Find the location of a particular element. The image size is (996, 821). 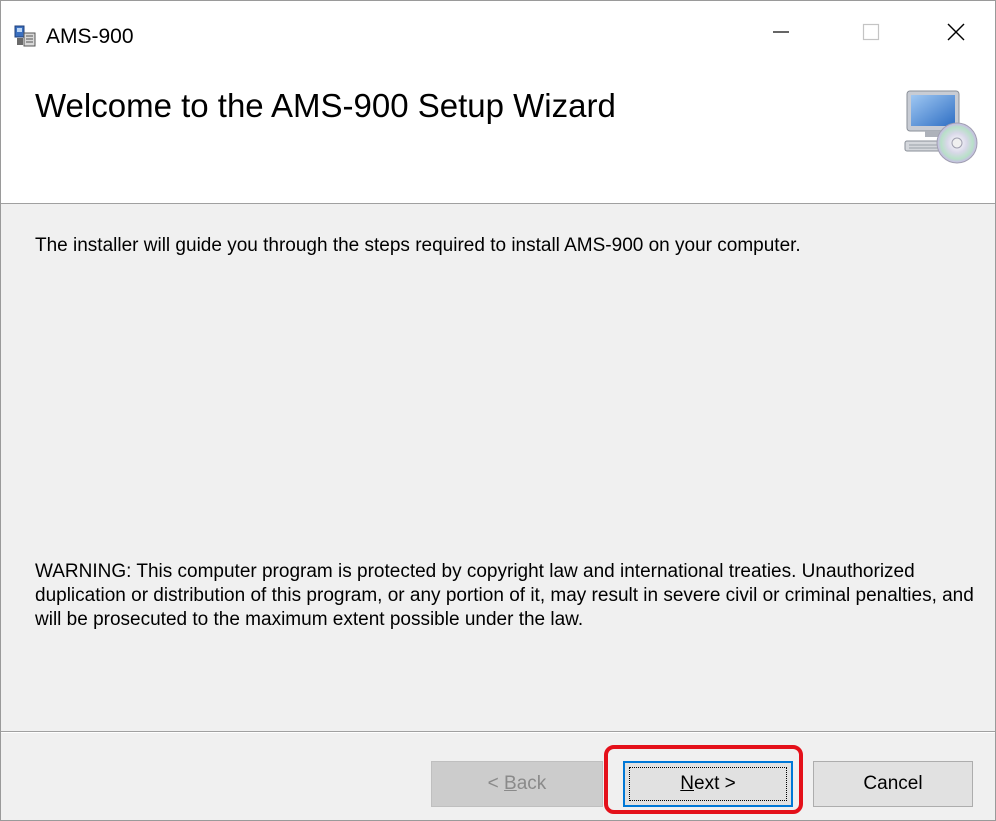

maximize-icon is located at coordinates (871, 34).